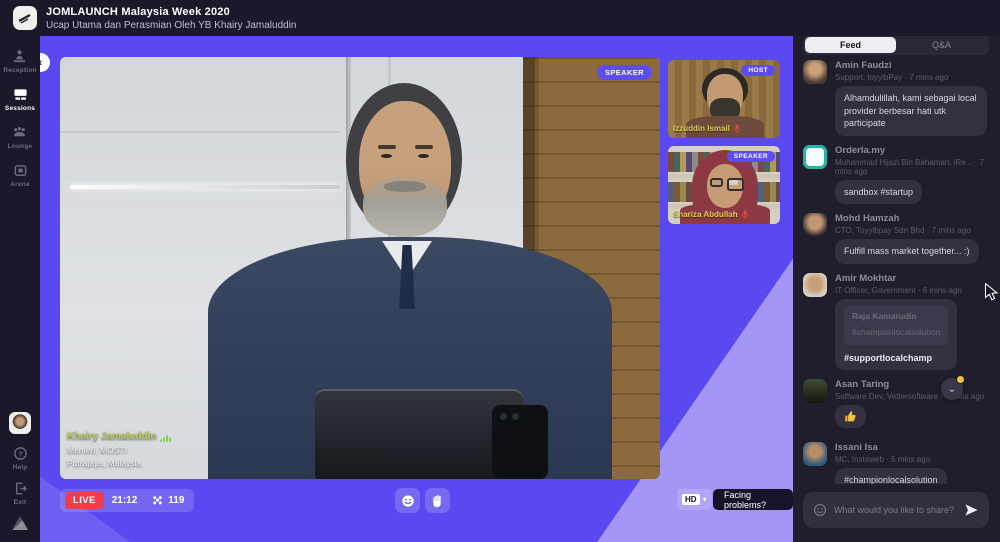  I want to click on help-icon: ?, so click(20, 453).